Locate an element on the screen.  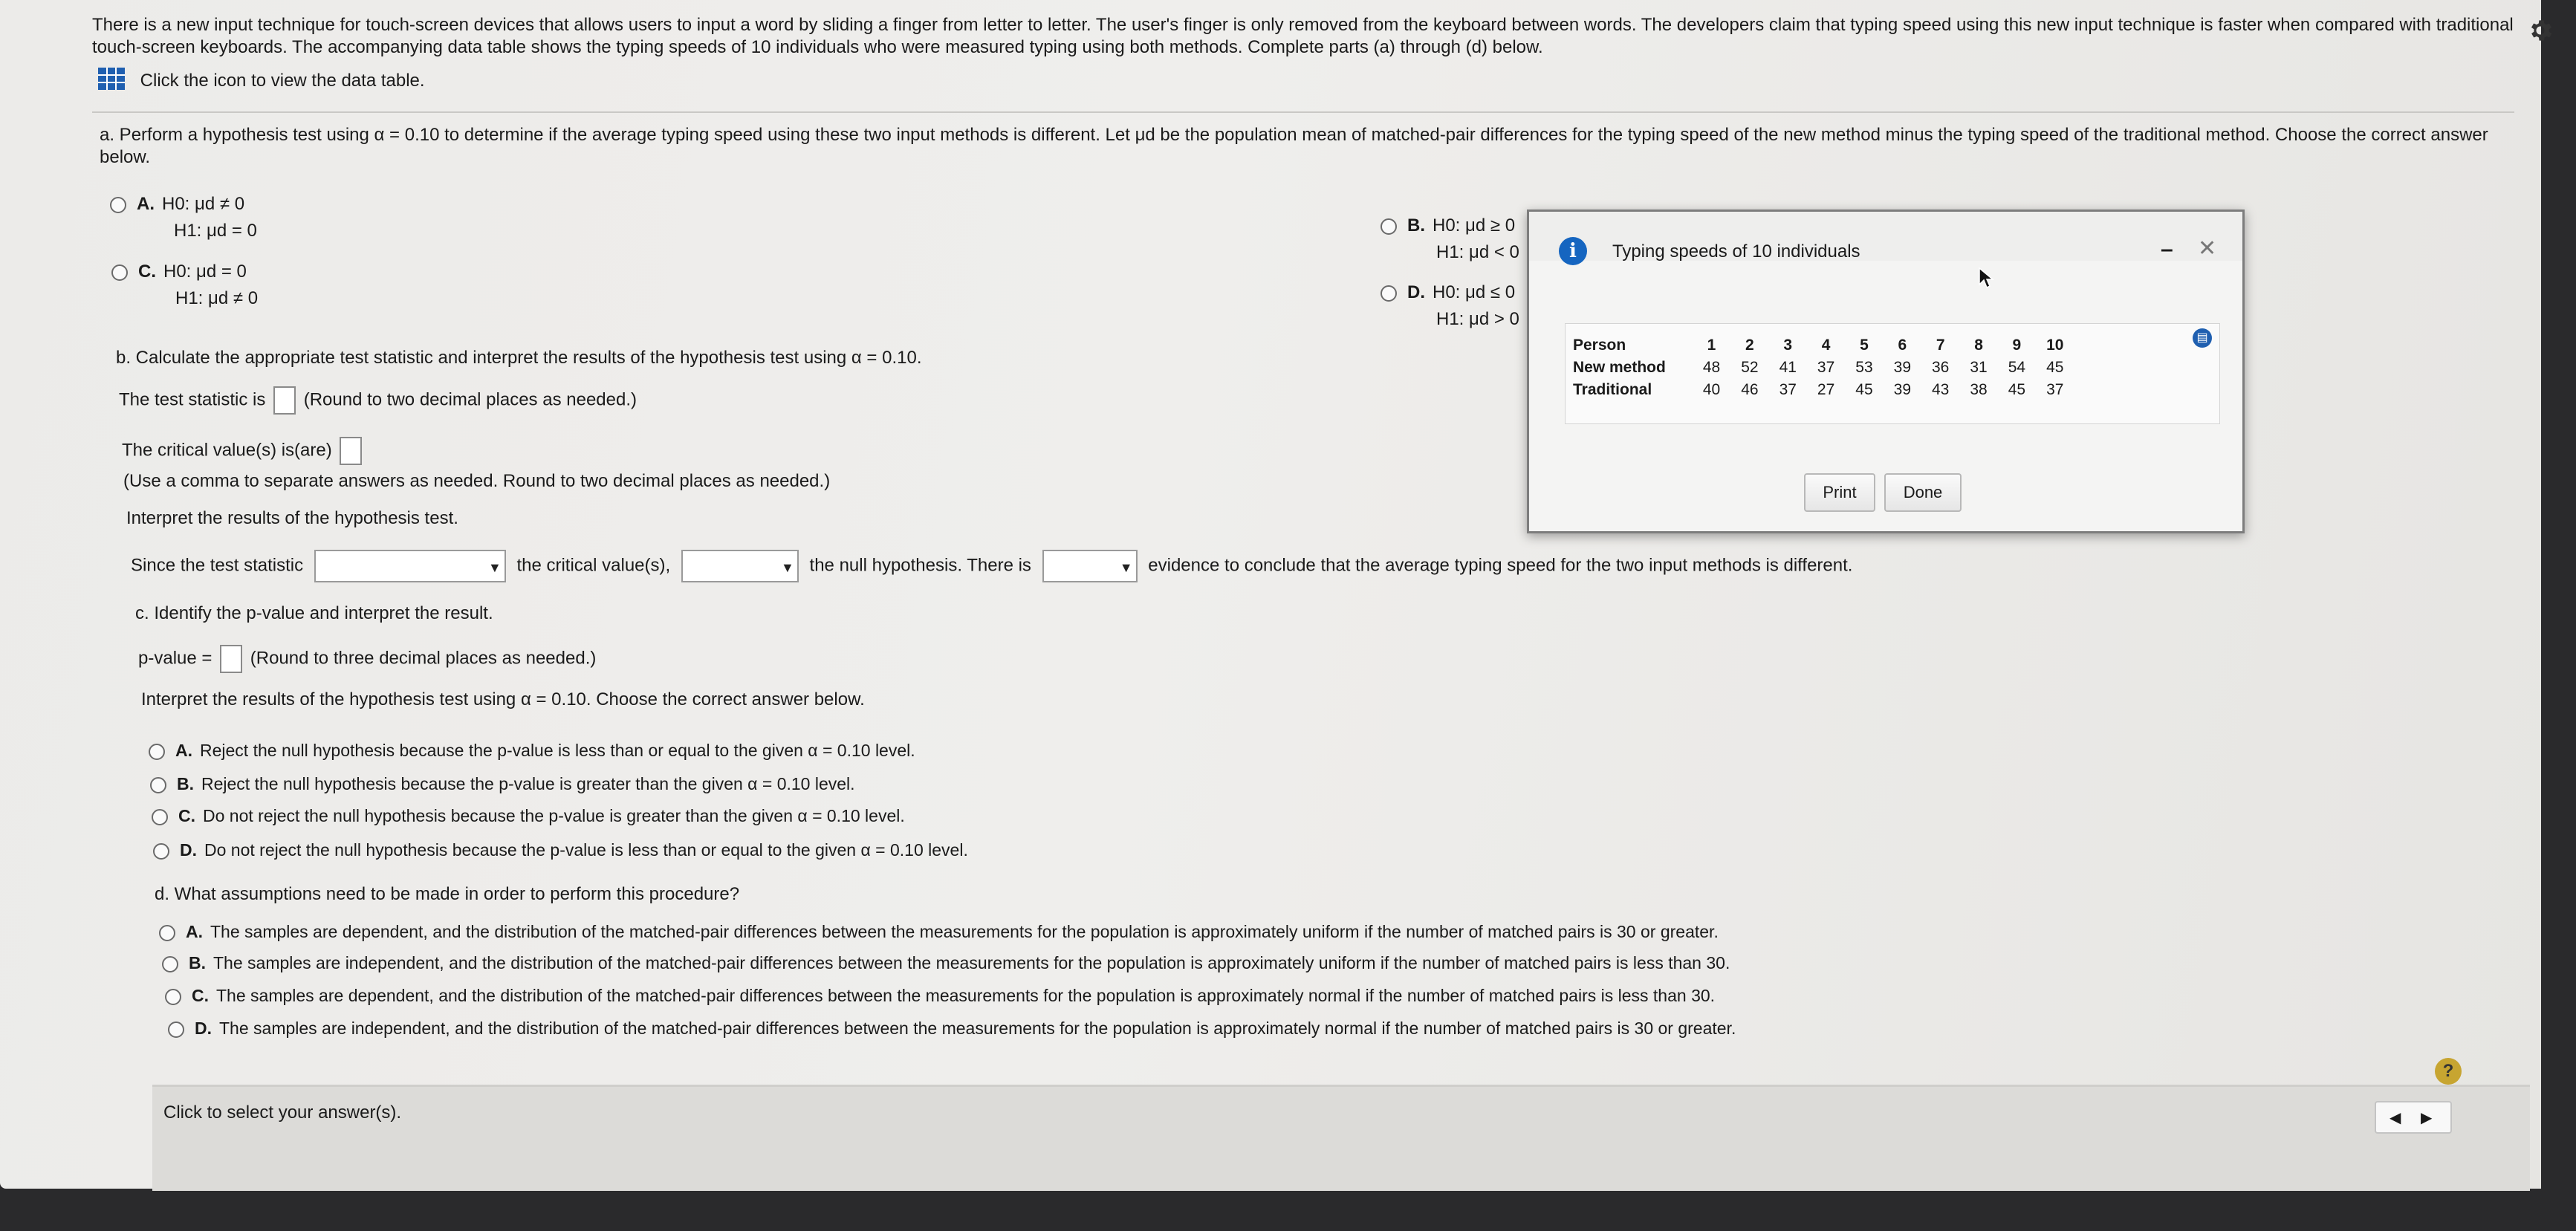
copy-table-icon: ▤ is located at coordinates (2202, 338).